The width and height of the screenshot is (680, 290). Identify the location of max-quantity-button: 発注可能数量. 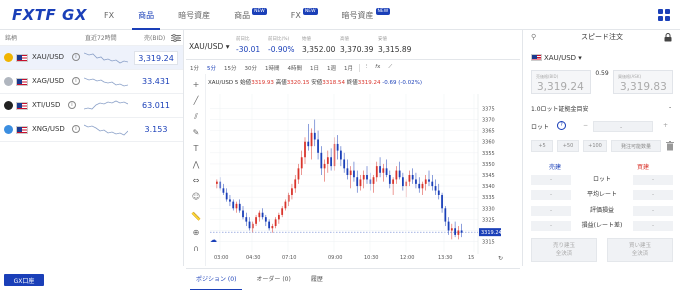
(636, 146).